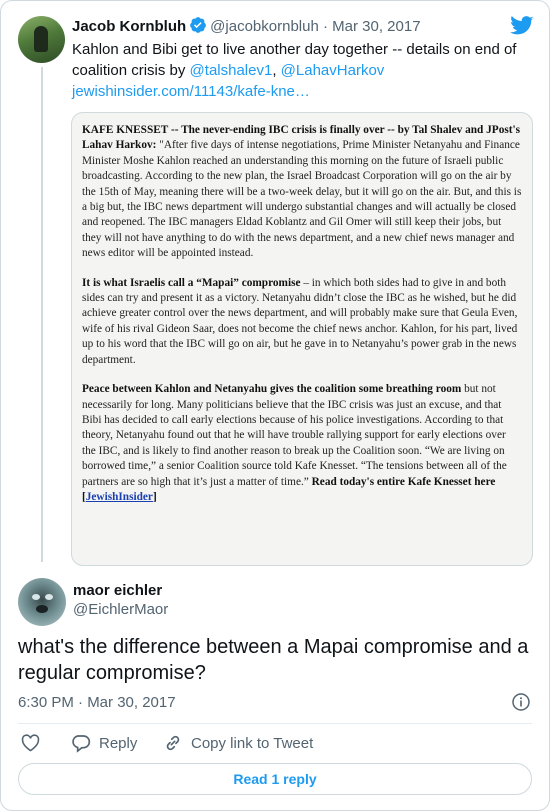 The height and width of the screenshot is (811, 550). I want to click on maor-avatar, so click(42, 602).